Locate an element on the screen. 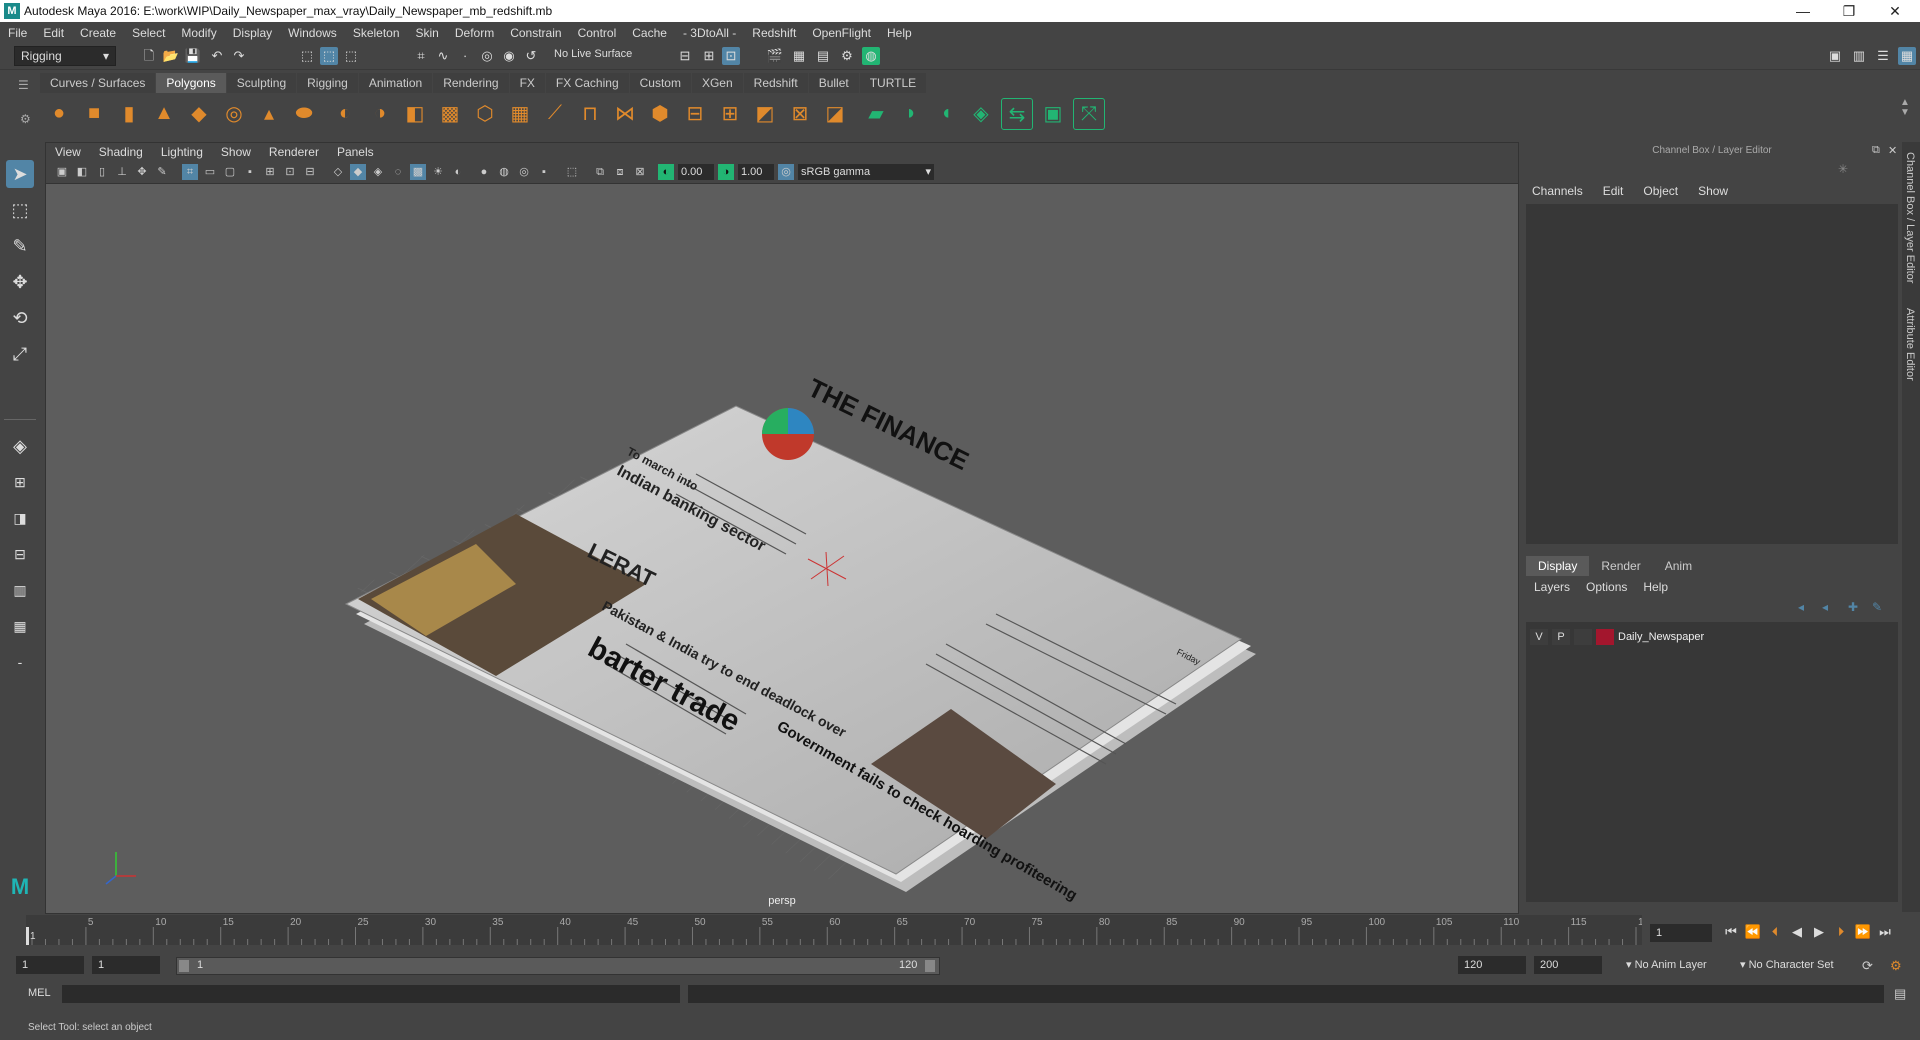  menu-modify: Modify is located at coordinates (198, 33).